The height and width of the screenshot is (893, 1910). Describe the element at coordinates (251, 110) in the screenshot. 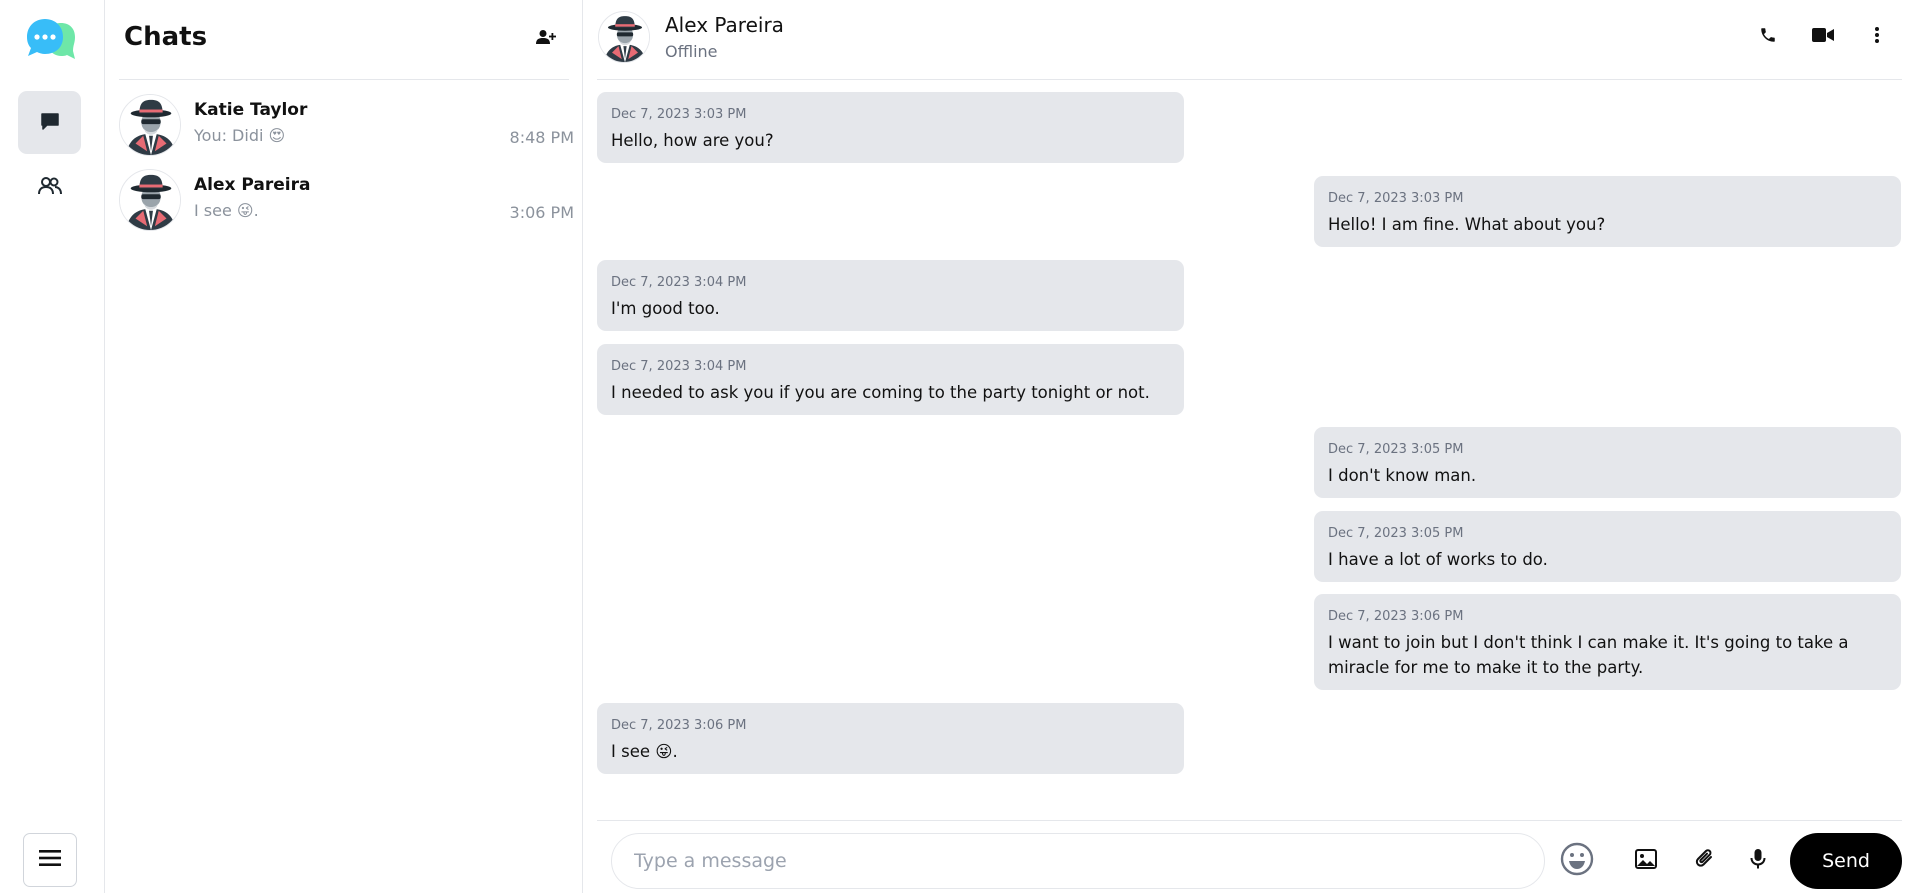

I see `chat-name: Katie Taylor` at that location.